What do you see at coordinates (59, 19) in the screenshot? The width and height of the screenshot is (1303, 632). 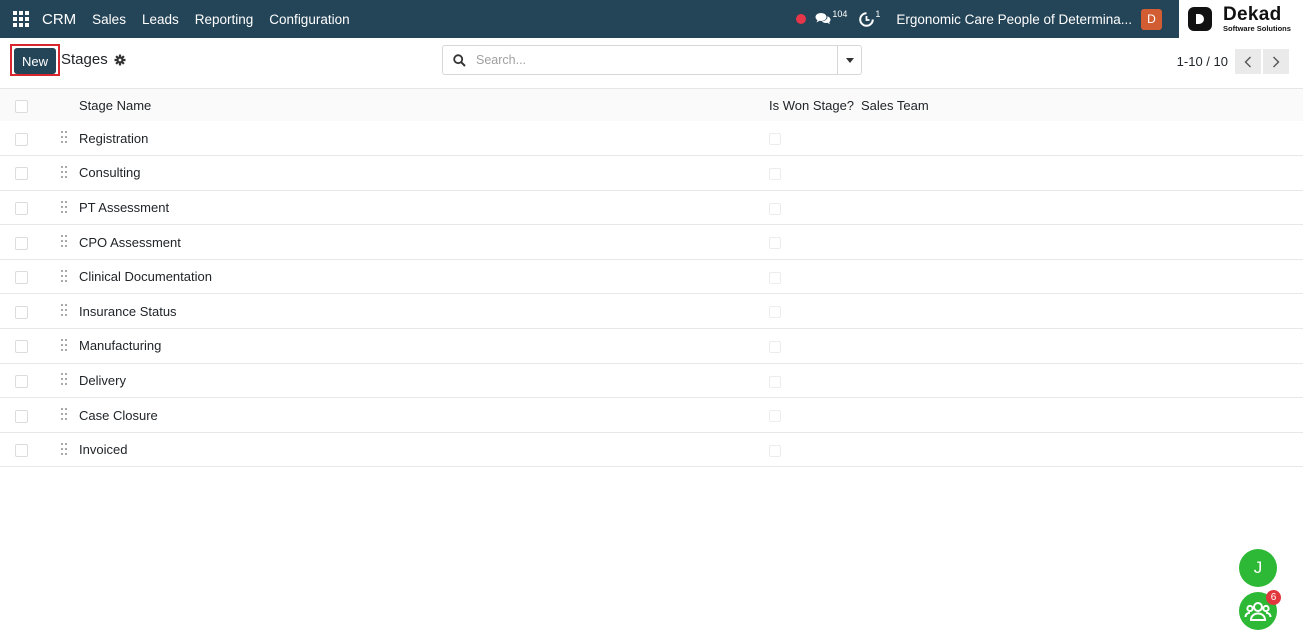 I see `app-name: CRM` at bounding box center [59, 19].